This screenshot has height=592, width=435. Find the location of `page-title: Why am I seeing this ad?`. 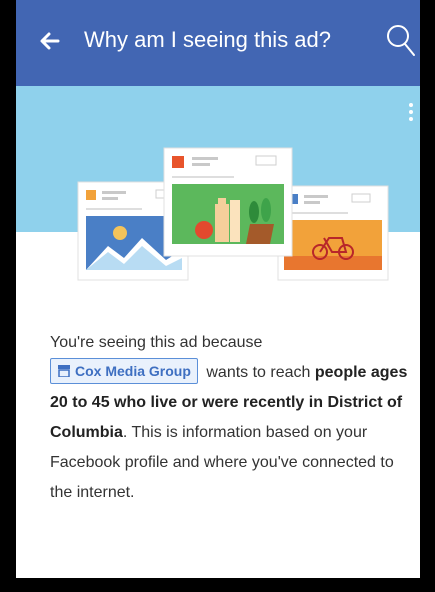

page-title: Why am I seeing this ad? is located at coordinates (208, 39).